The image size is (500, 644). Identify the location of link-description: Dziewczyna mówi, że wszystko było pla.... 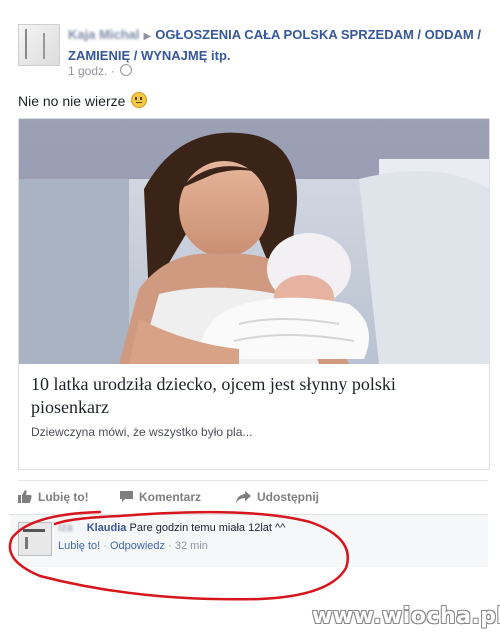
(142, 432).